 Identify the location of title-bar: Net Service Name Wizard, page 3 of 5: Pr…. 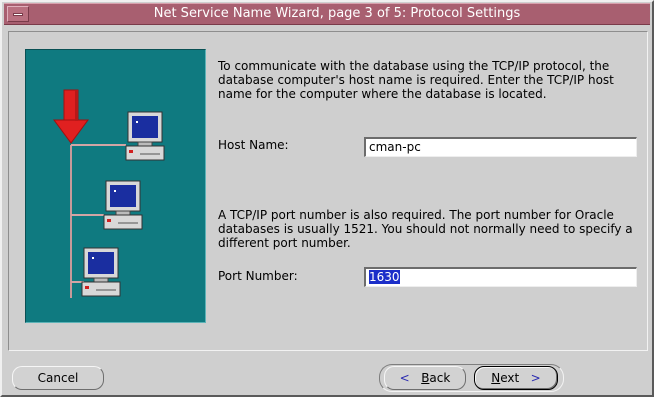
(327, 14).